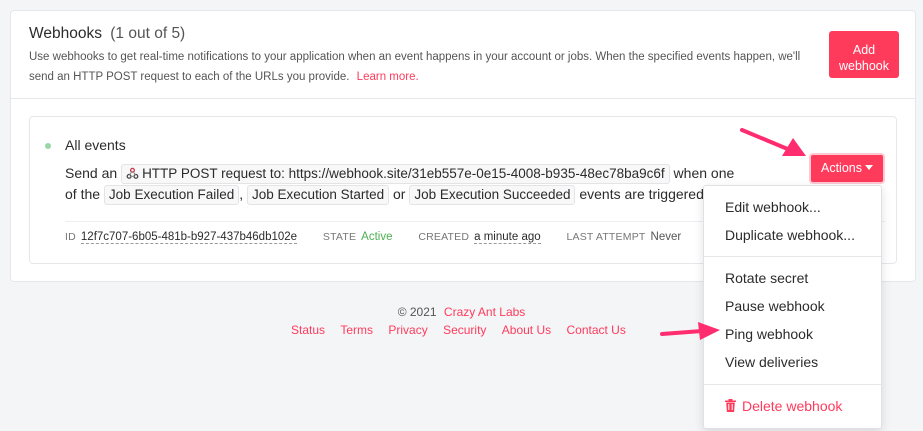 Image resolution: width=923 pixels, height=431 pixels. I want to click on copyright-text: © 2021, so click(417, 312).